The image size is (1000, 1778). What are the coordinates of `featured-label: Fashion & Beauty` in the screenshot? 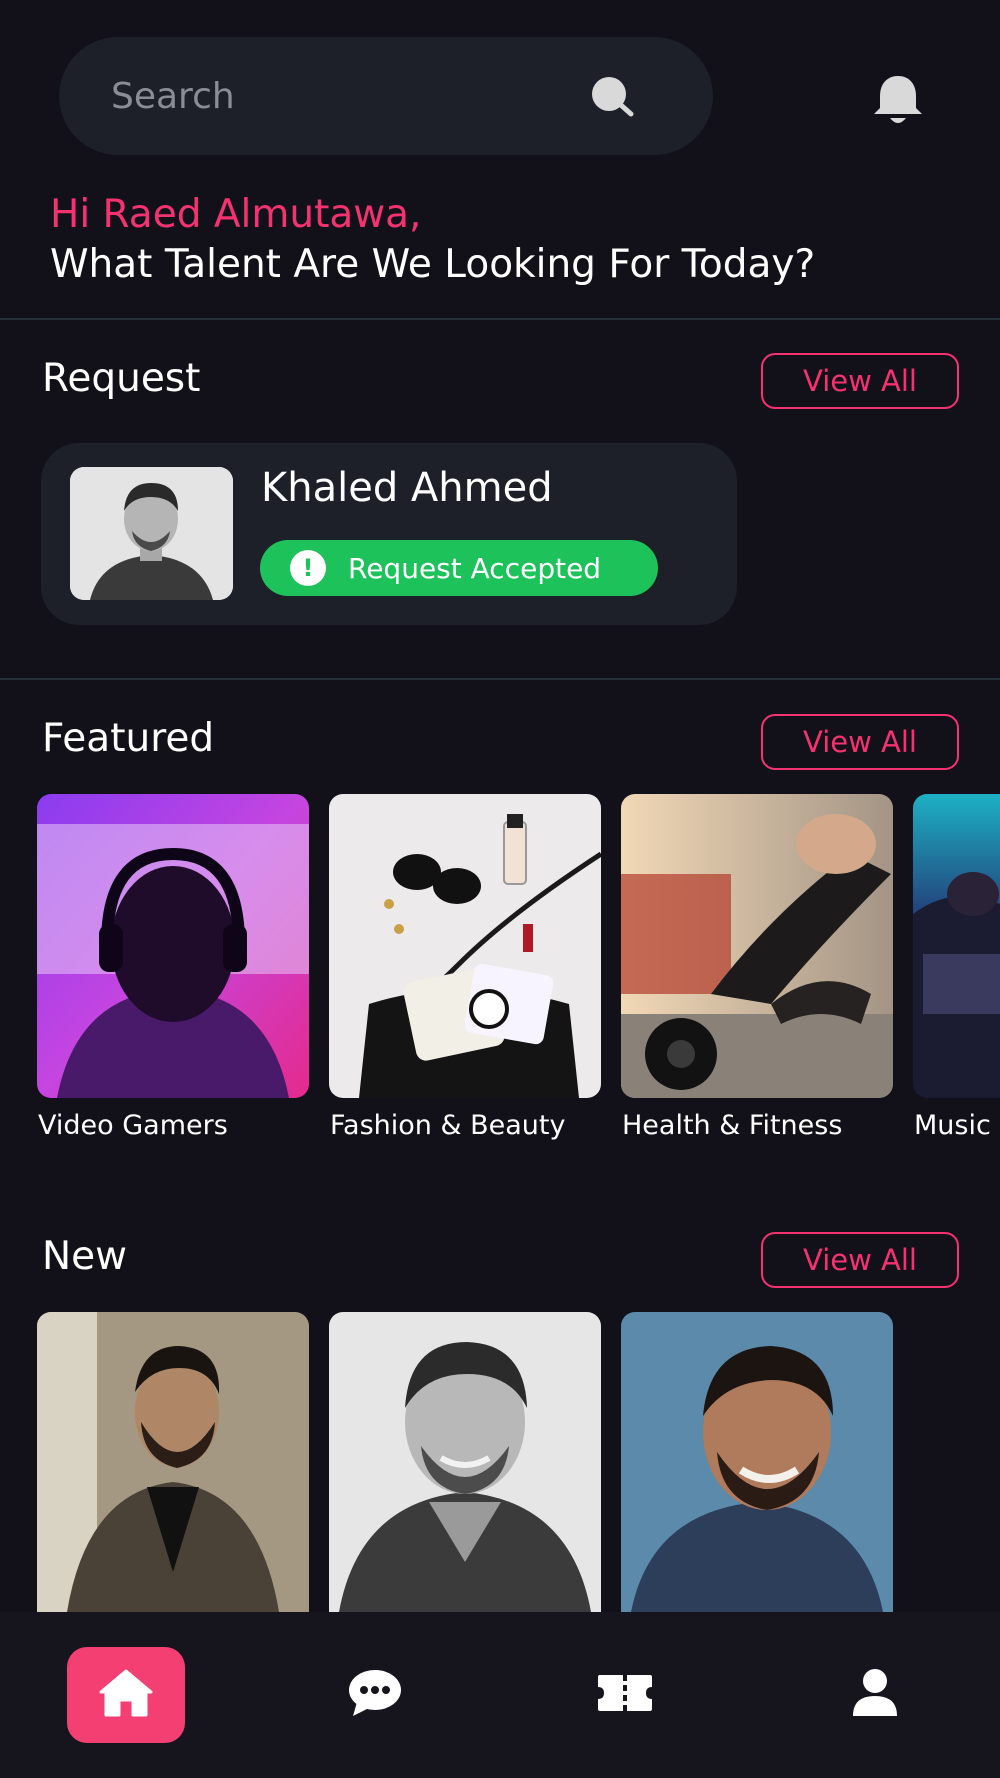 It's located at (448, 1125).